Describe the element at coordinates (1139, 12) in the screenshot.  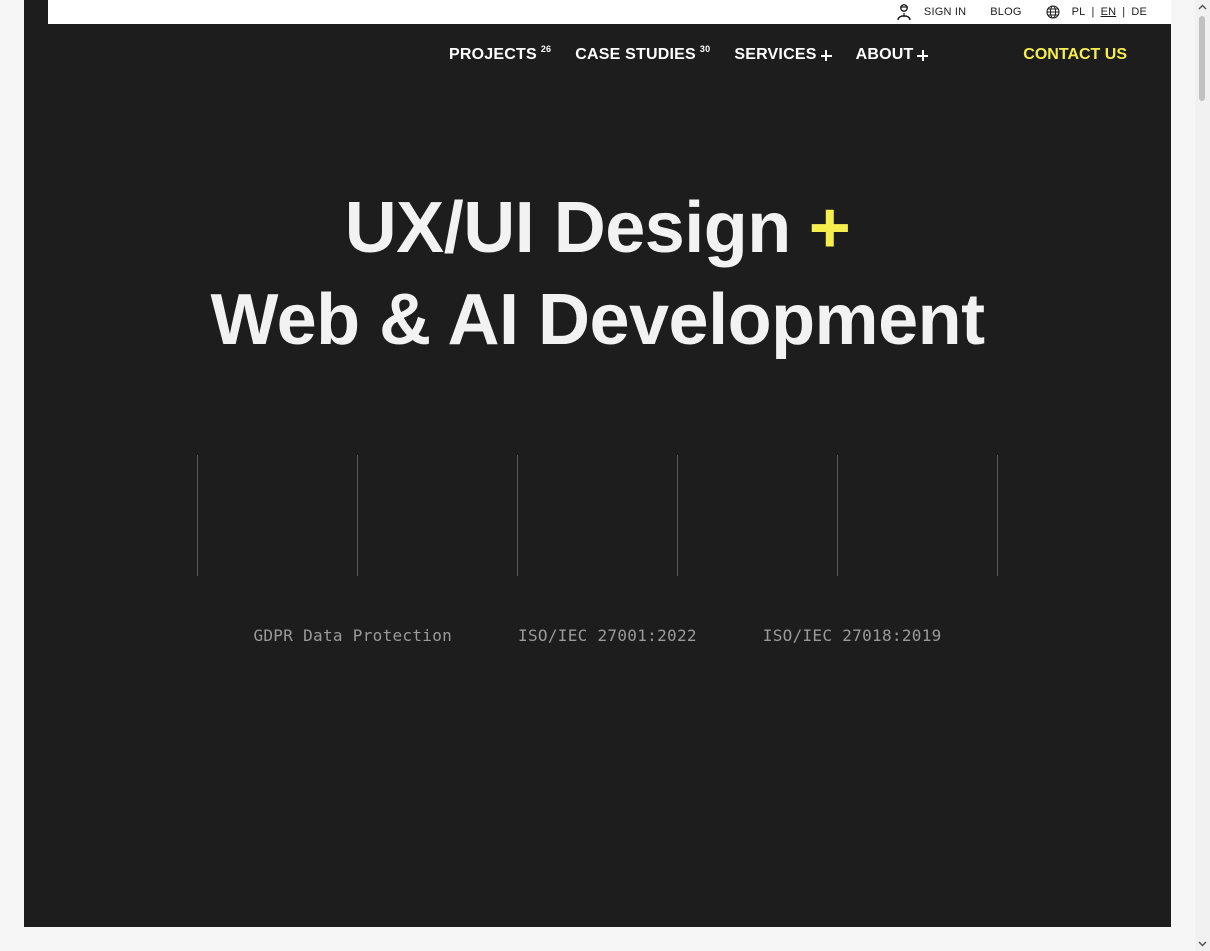
I see `lang-de: DE` at that location.